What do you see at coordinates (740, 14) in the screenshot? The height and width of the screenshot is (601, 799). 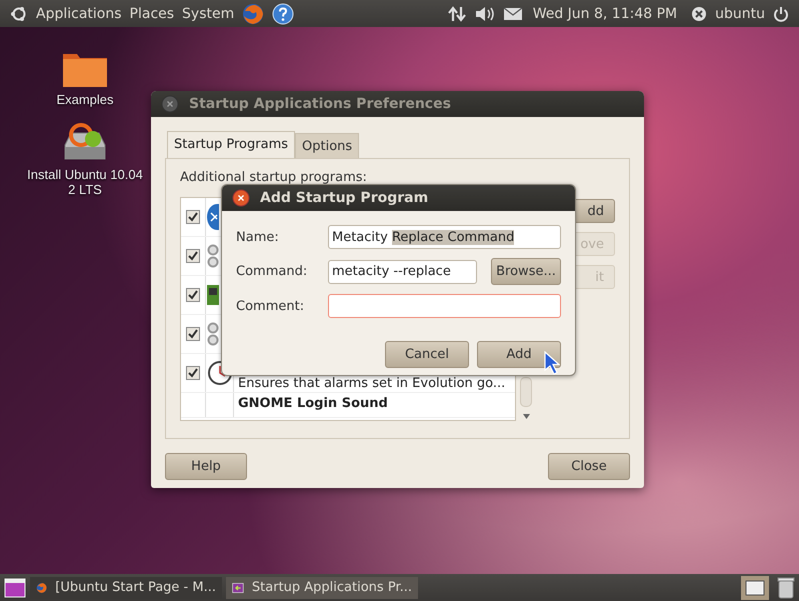 I see `user-menu: ubuntu` at bounding box center [740, 14].